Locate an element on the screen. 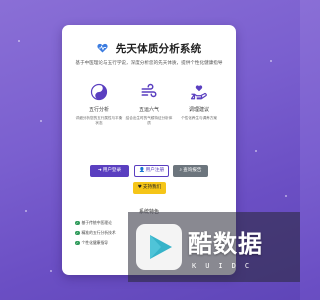 This screenshot has height=300, width=320. feature-title: 五运六气 is located at coordinates (148, 110).